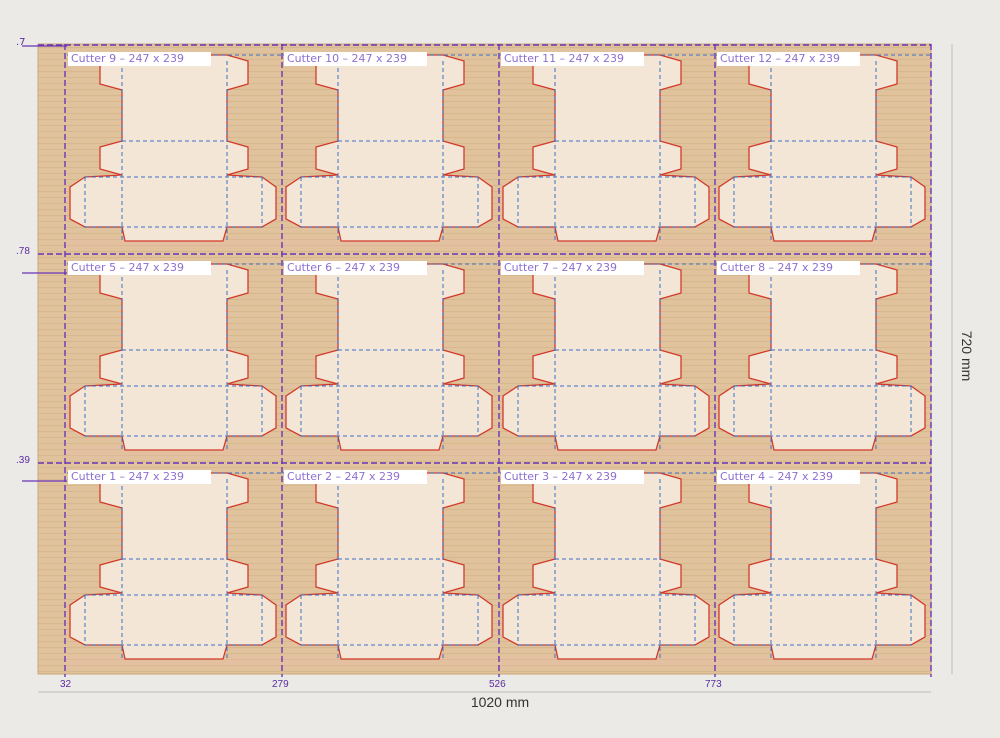 This screenshot has height=738, width=1000. I want to click on cutter-label: Cutter 4 – 247 x 239, so click(788, 477).